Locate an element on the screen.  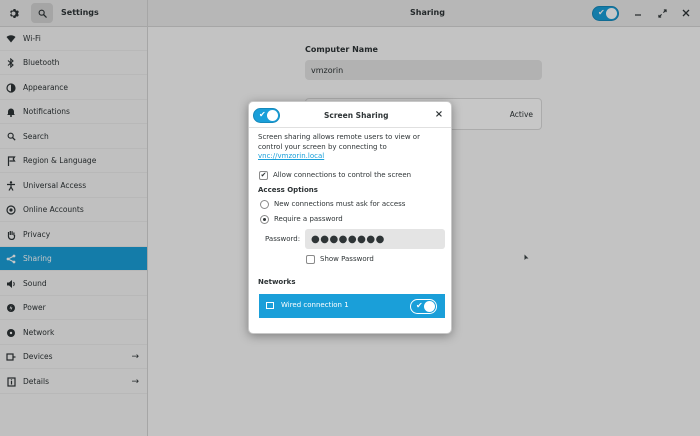
ask-access-label: New connections must ask for access is located at coordinates (340, 204).